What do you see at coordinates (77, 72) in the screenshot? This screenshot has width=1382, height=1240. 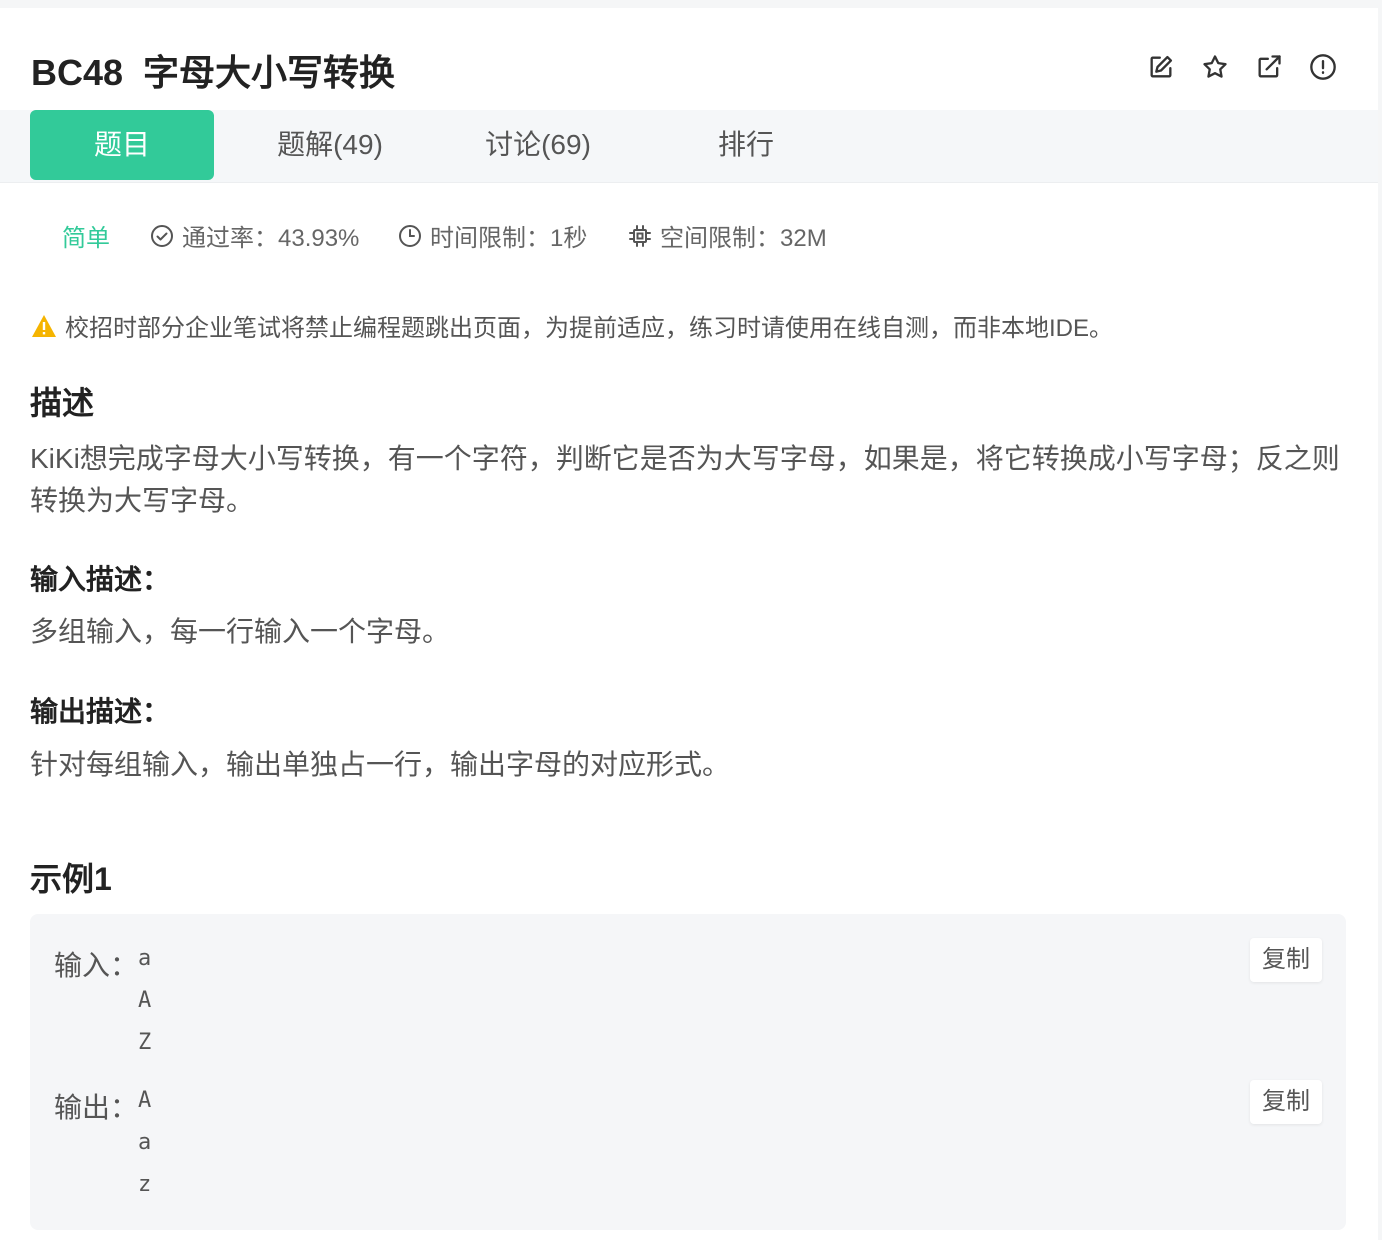 I see `problem-id: BC48` at bounding box center [77, 72].